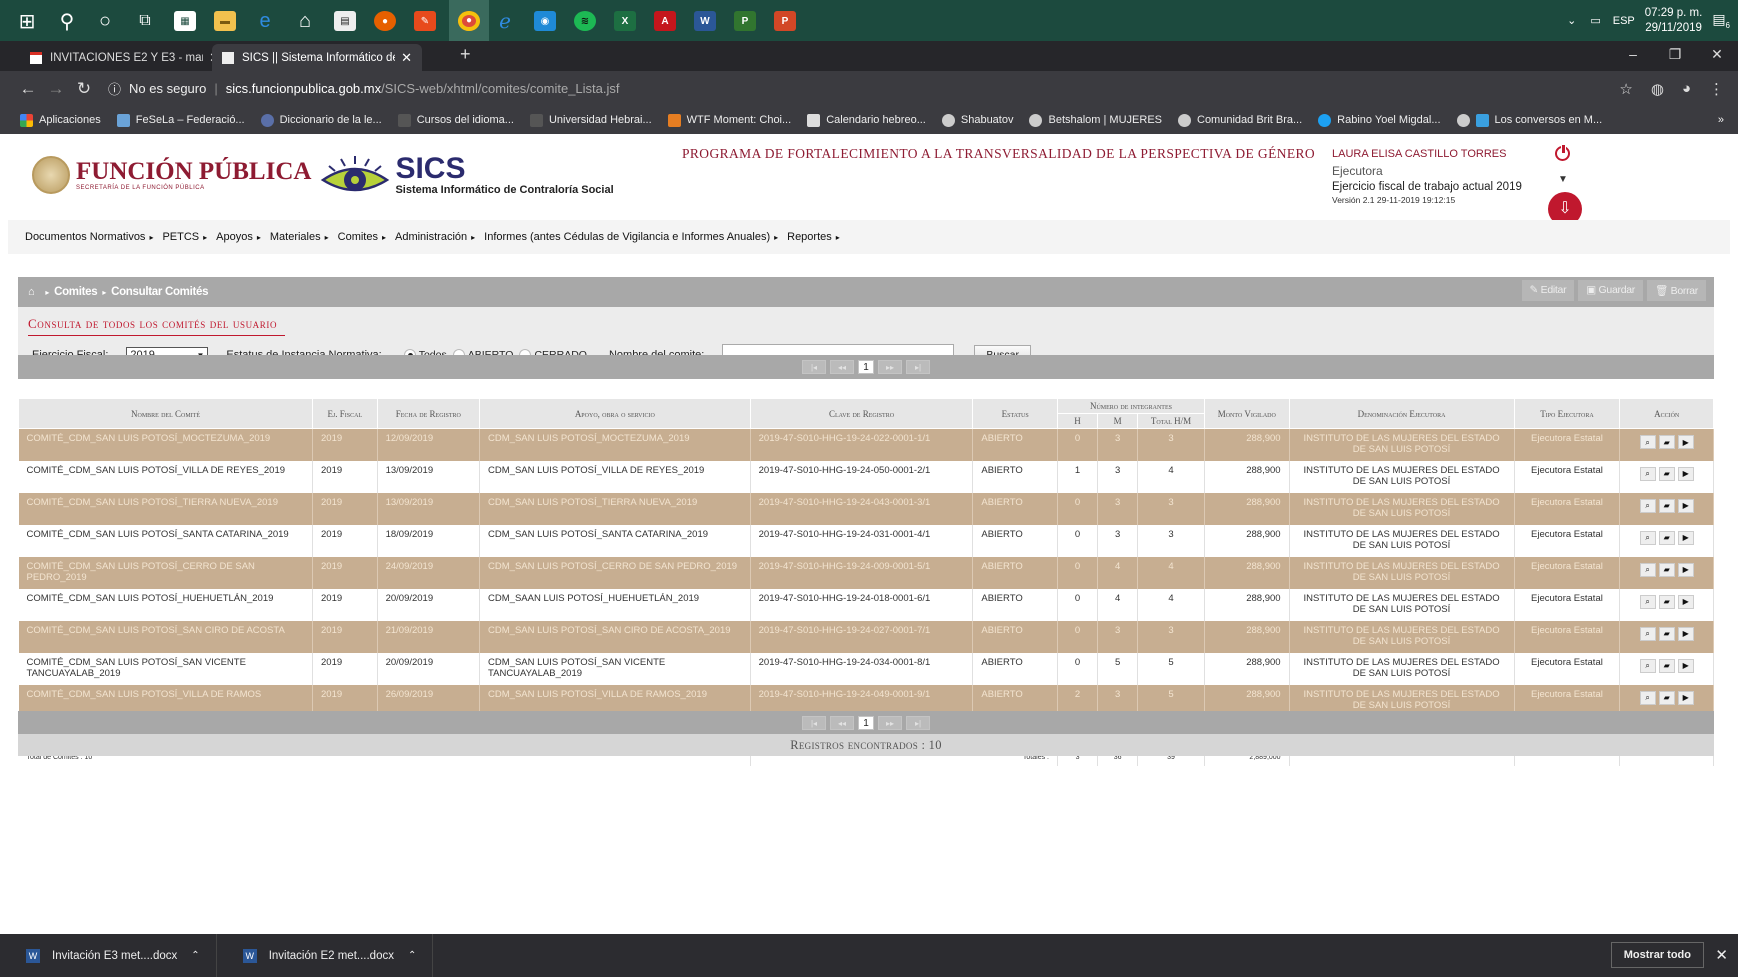  Describe the element at coordinates (67, 21) in the screenshot. I see `search-icon: ⚲` at that location.